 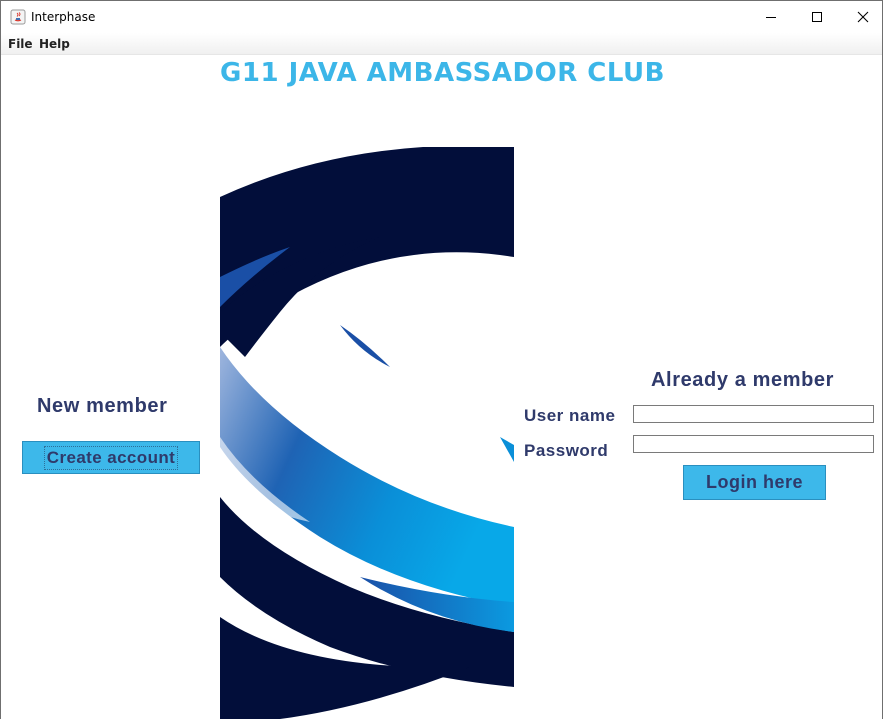 I want to click on create-account-button: Create account, so click(x=111, y=457).